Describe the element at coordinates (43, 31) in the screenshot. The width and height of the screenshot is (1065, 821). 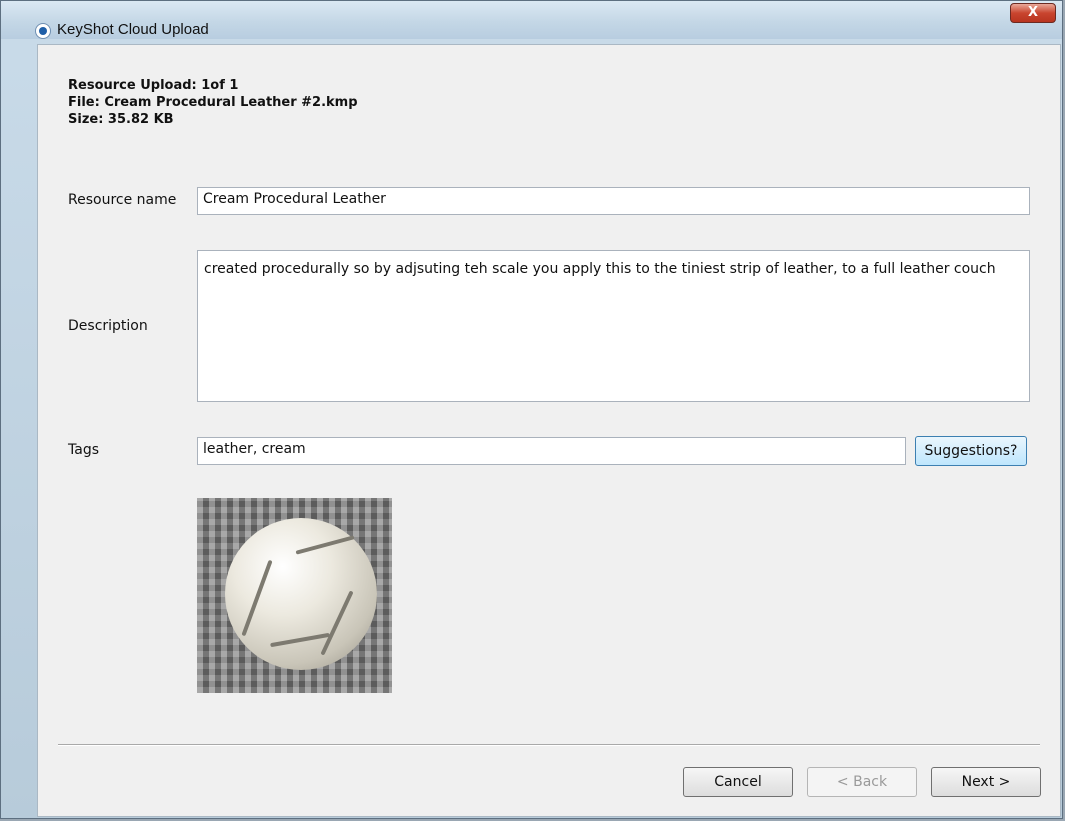
I see `keyshot-app-icon` at that location.